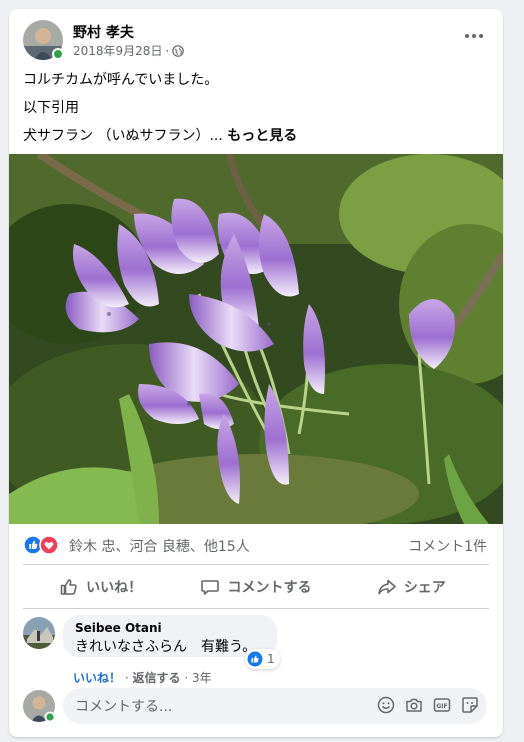 The width and height of the screenshot is (524, 742). What do you see at coordinates (386, 705) in the screenshot?
I see `emoji-icon` at bounding box center [386, 705].